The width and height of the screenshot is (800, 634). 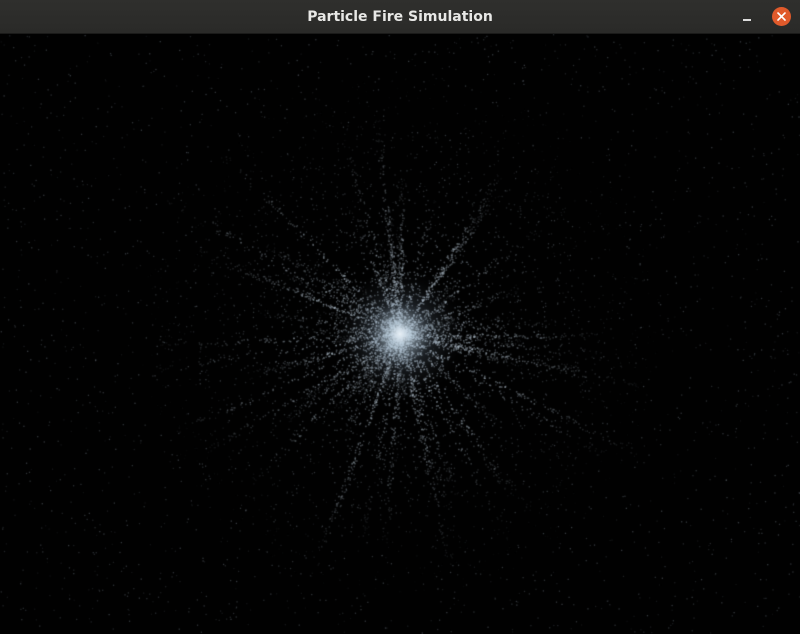 I want to click on close-button, so click(x=781, y=16).